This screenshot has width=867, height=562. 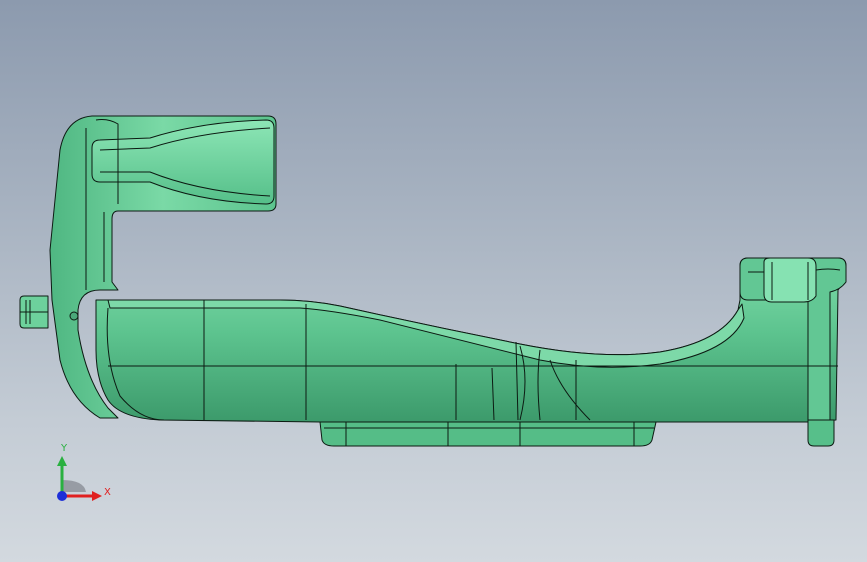 I want to click on triad-graphic, so click(x=79, y=478).